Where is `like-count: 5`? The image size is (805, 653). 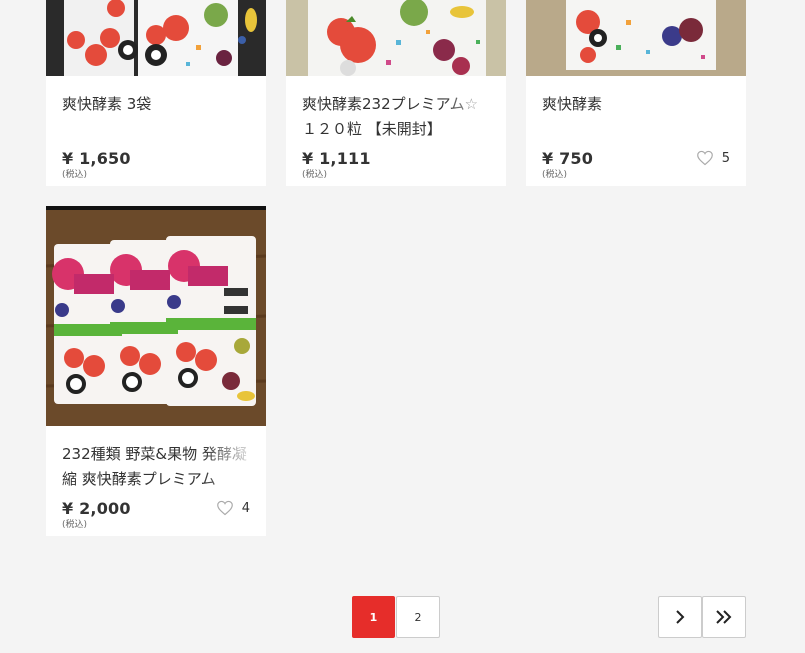 like-count: 5 is located at coordinates (725, 158).